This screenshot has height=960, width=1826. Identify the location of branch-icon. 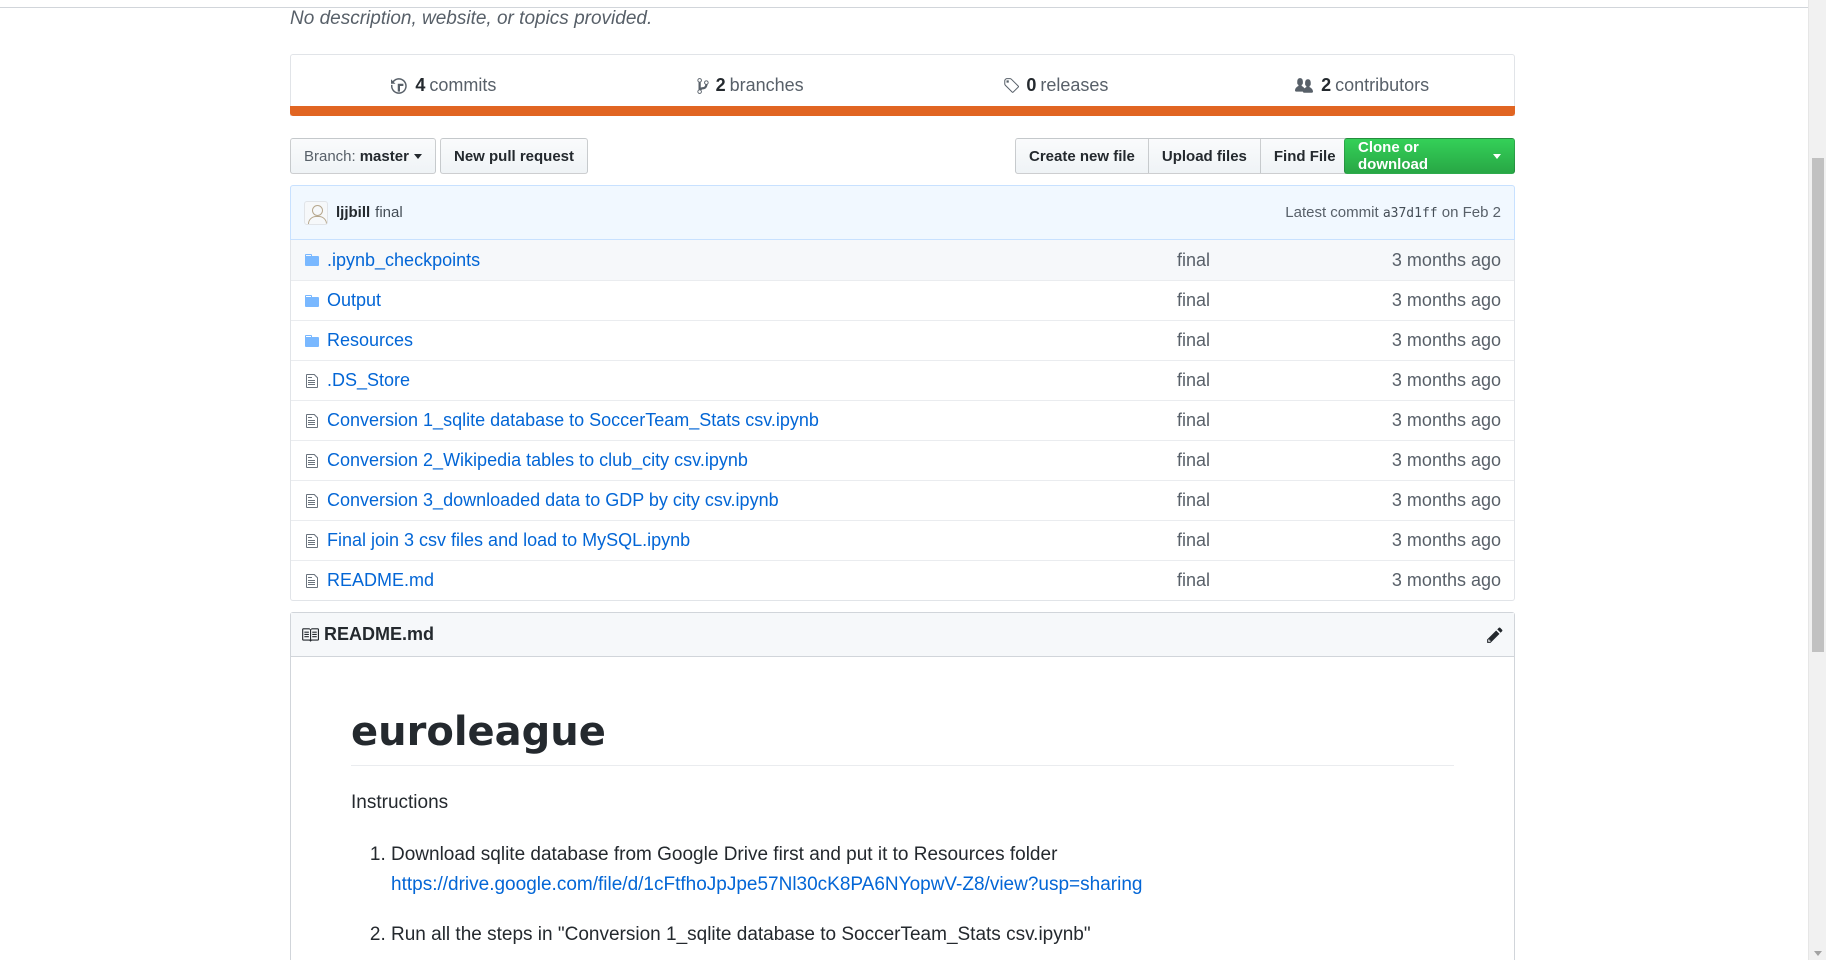
(702, 85).